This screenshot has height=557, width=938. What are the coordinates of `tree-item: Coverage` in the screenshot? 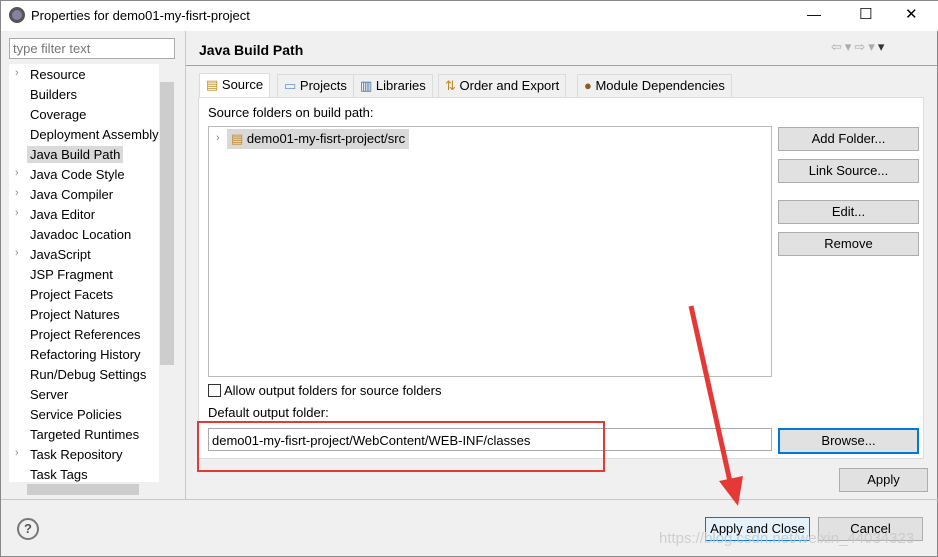 It's located at (58, 114).